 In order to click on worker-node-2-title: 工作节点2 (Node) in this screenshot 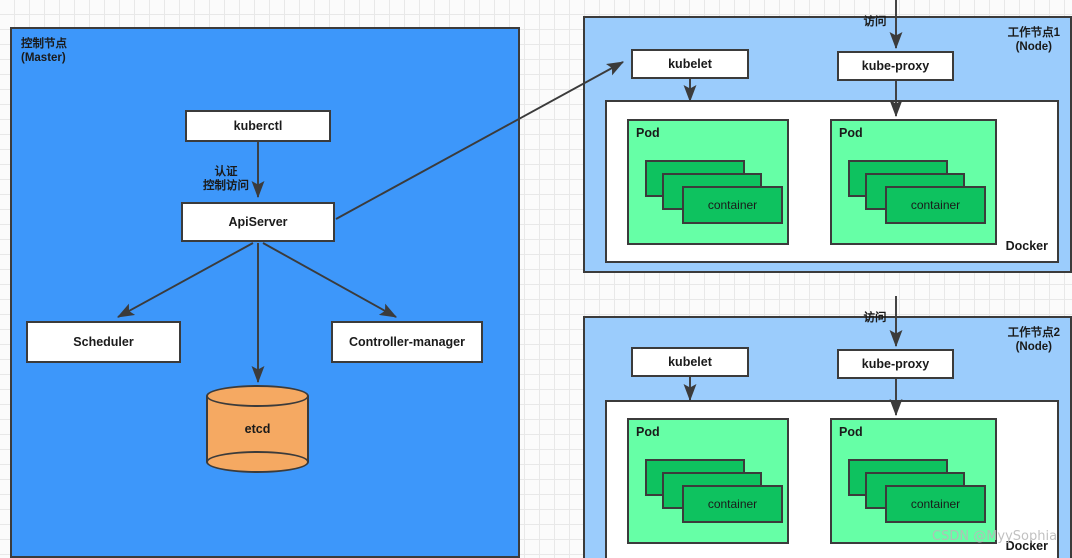, I will do `click(1033, 340)`.